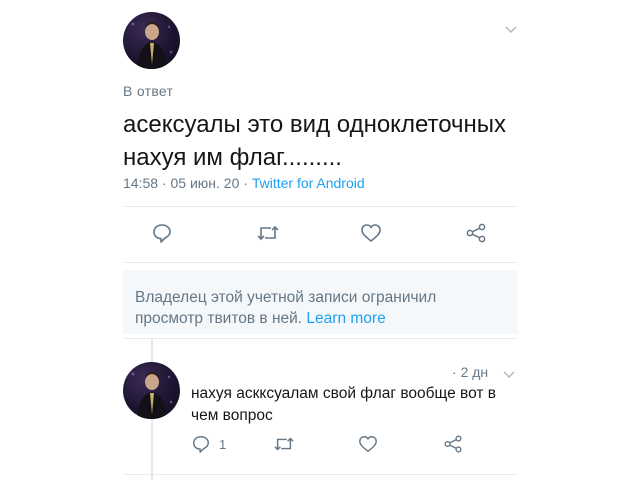 This screenshot has height=480, width=640. Describe the element at coordinates (205, 183) in the screenshot. I see `tweet-date: 05 июн. 20` at that location.